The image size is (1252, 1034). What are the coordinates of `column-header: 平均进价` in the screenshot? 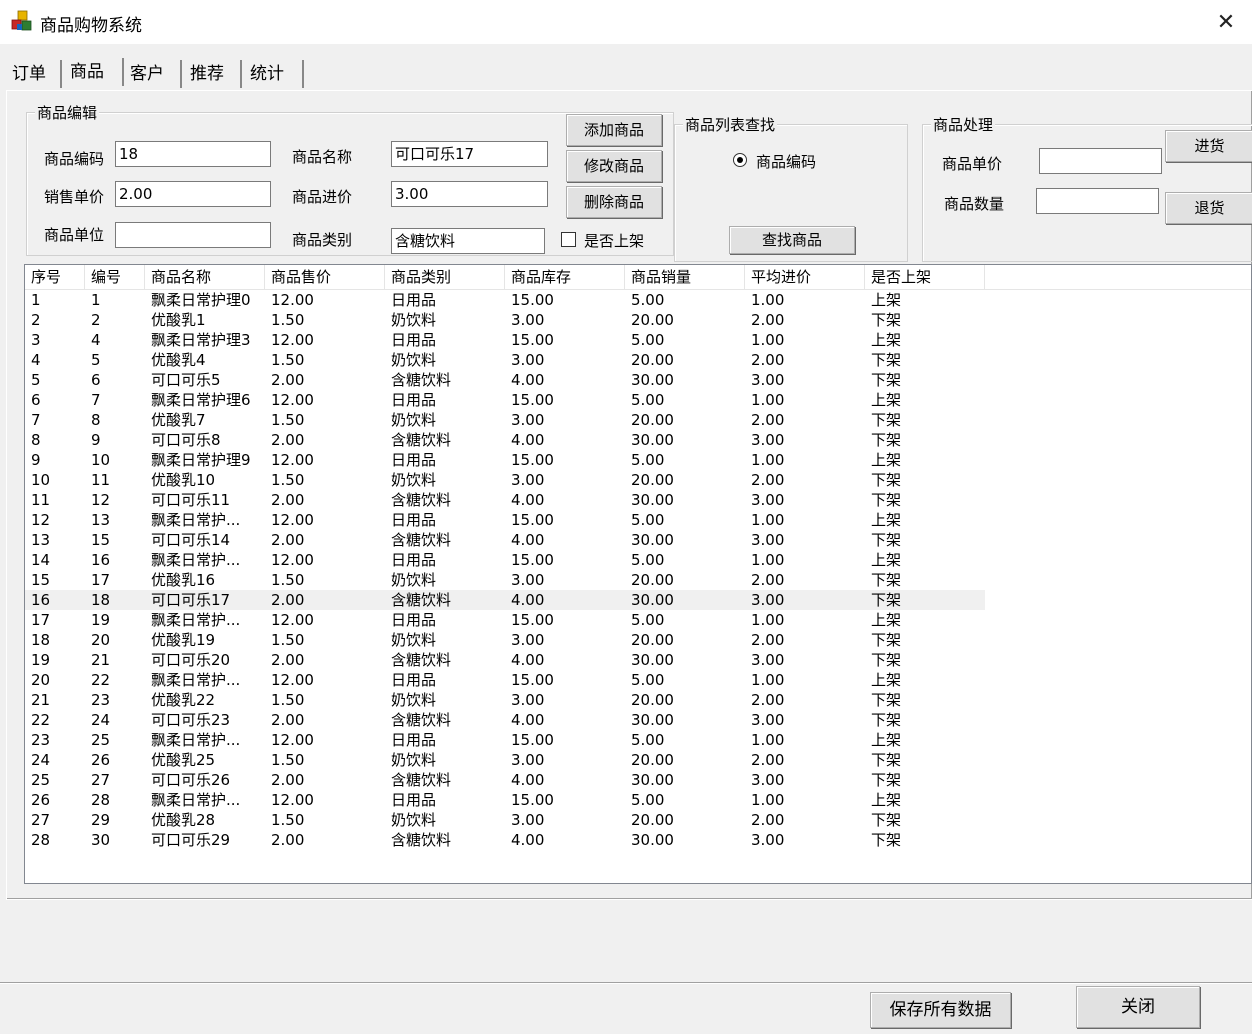 It's located at (805, 277).